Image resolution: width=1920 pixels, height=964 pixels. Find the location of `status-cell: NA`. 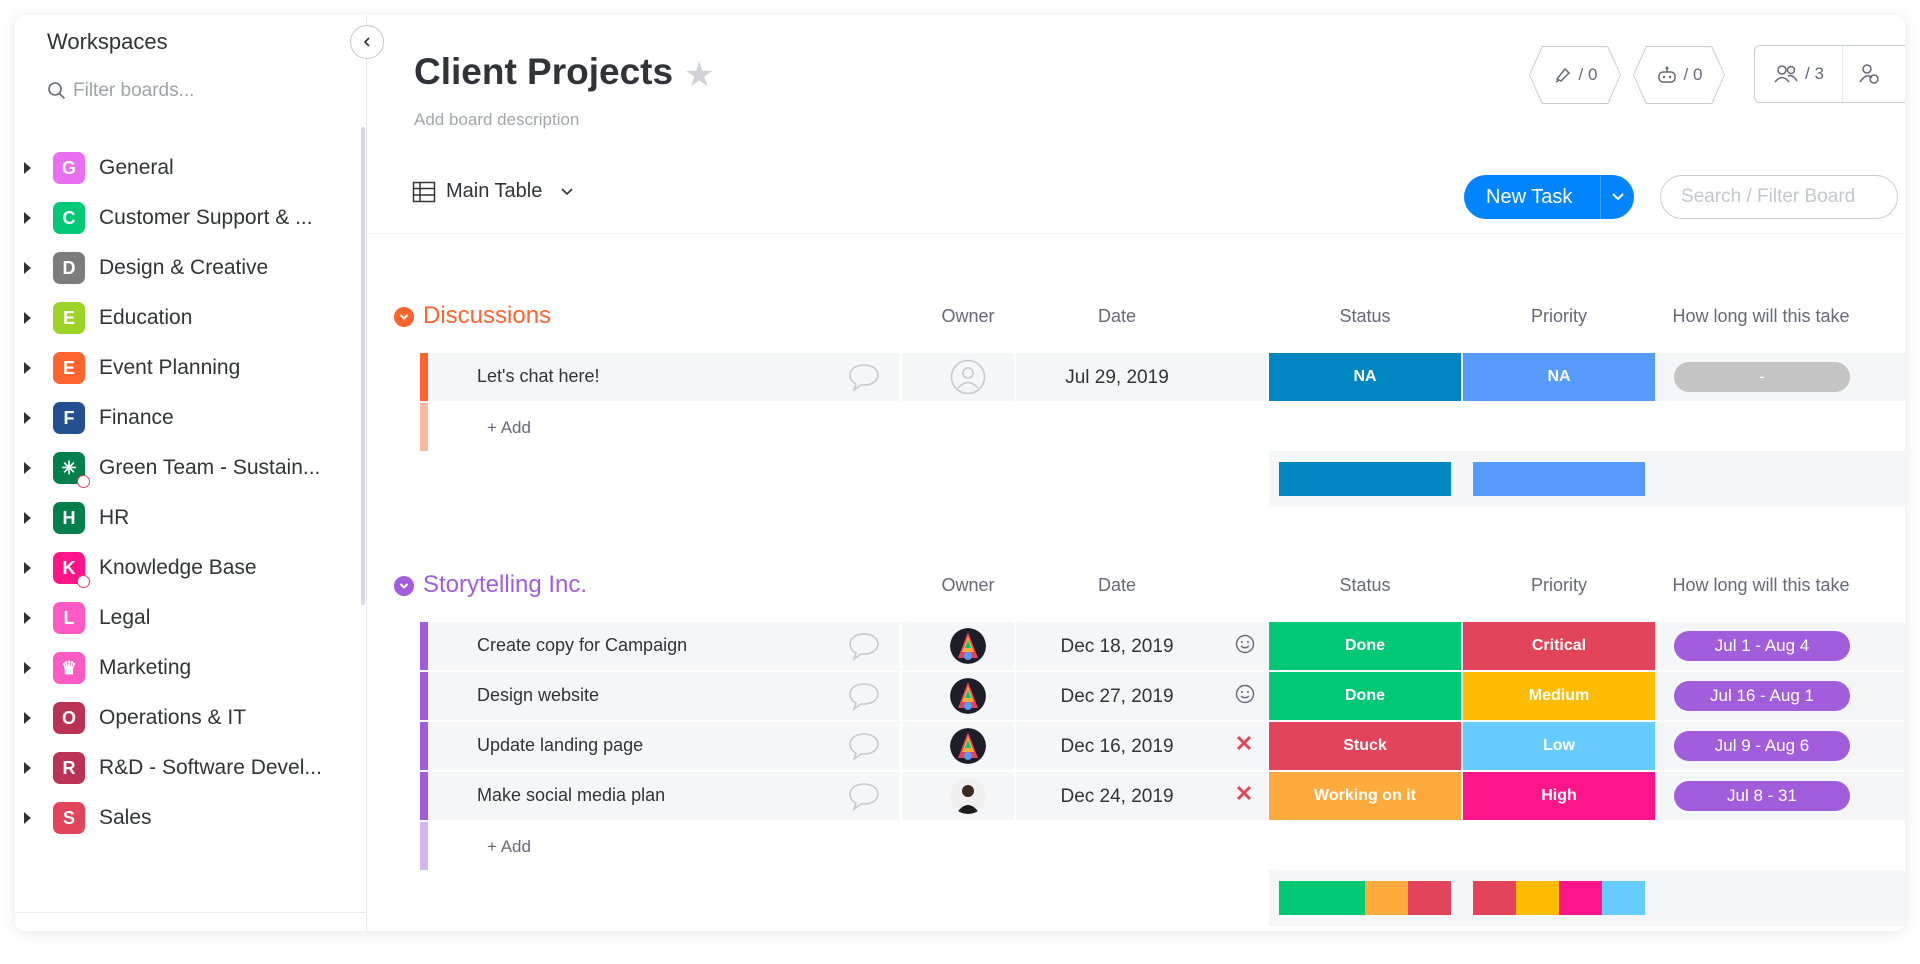

status-cell: NA is located at coordinates (1365, 377).